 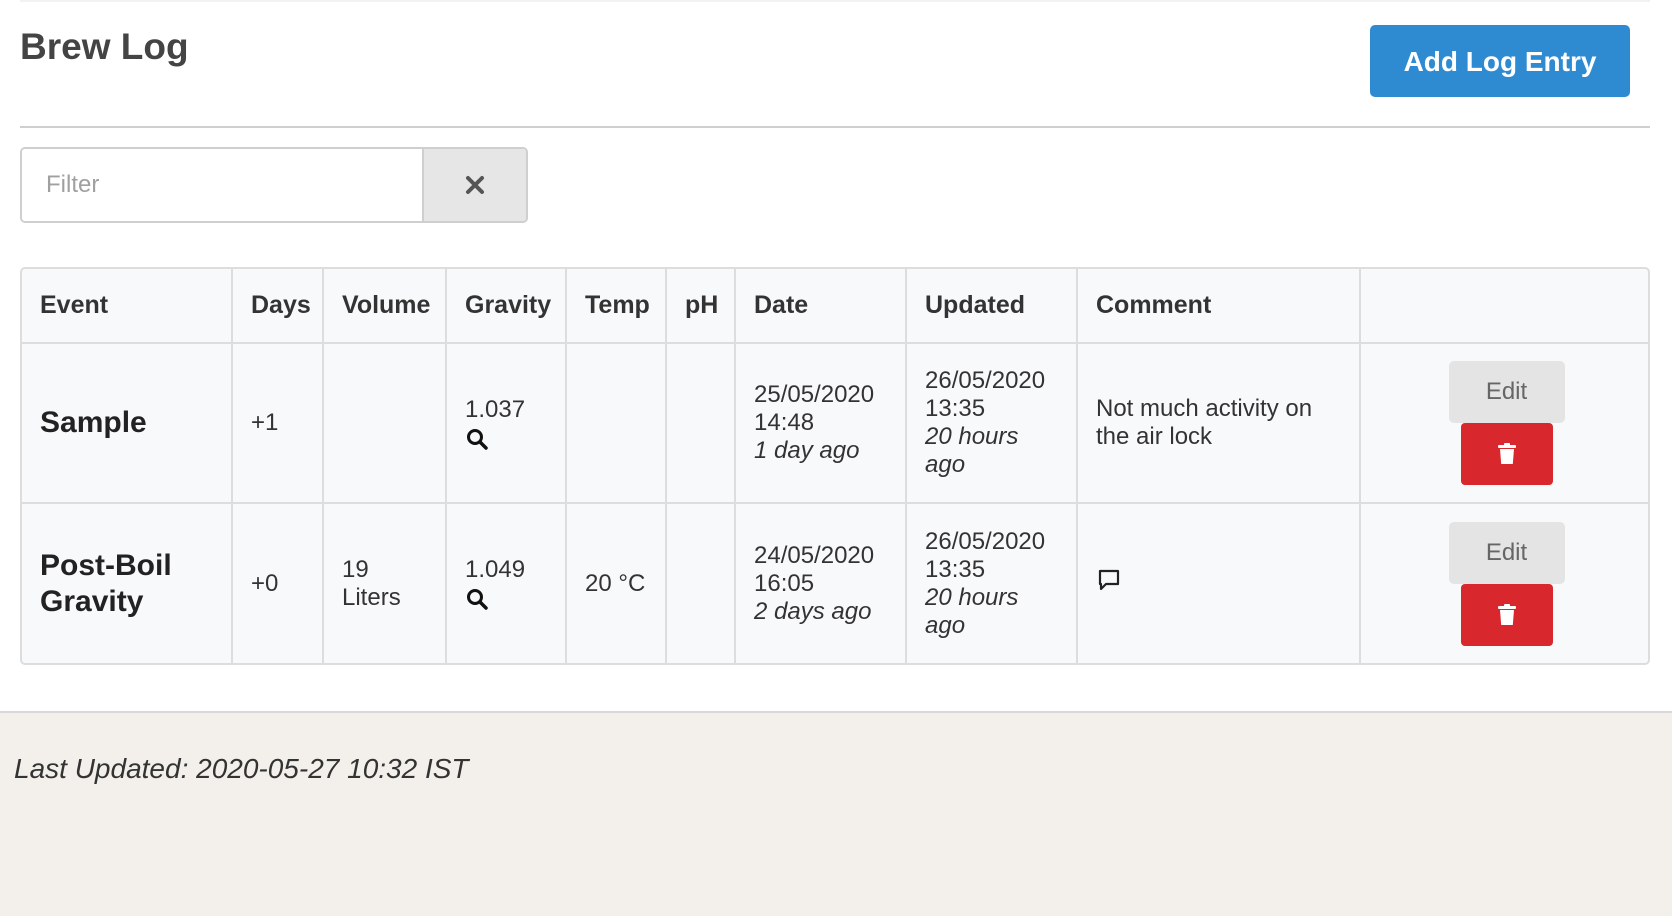 I want to click on event-cell: Sample, so click(x=127, y=423).